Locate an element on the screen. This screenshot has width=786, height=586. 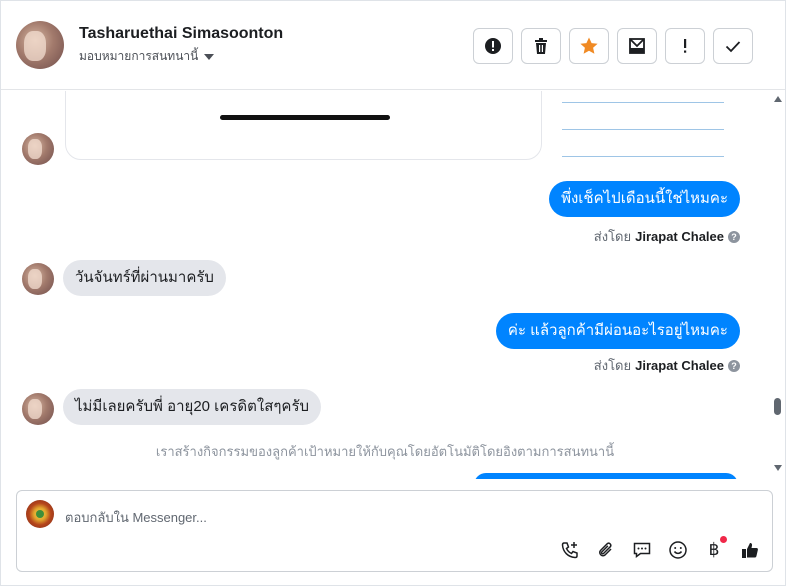
caret-down-icon is located at coordinates (209, 56).